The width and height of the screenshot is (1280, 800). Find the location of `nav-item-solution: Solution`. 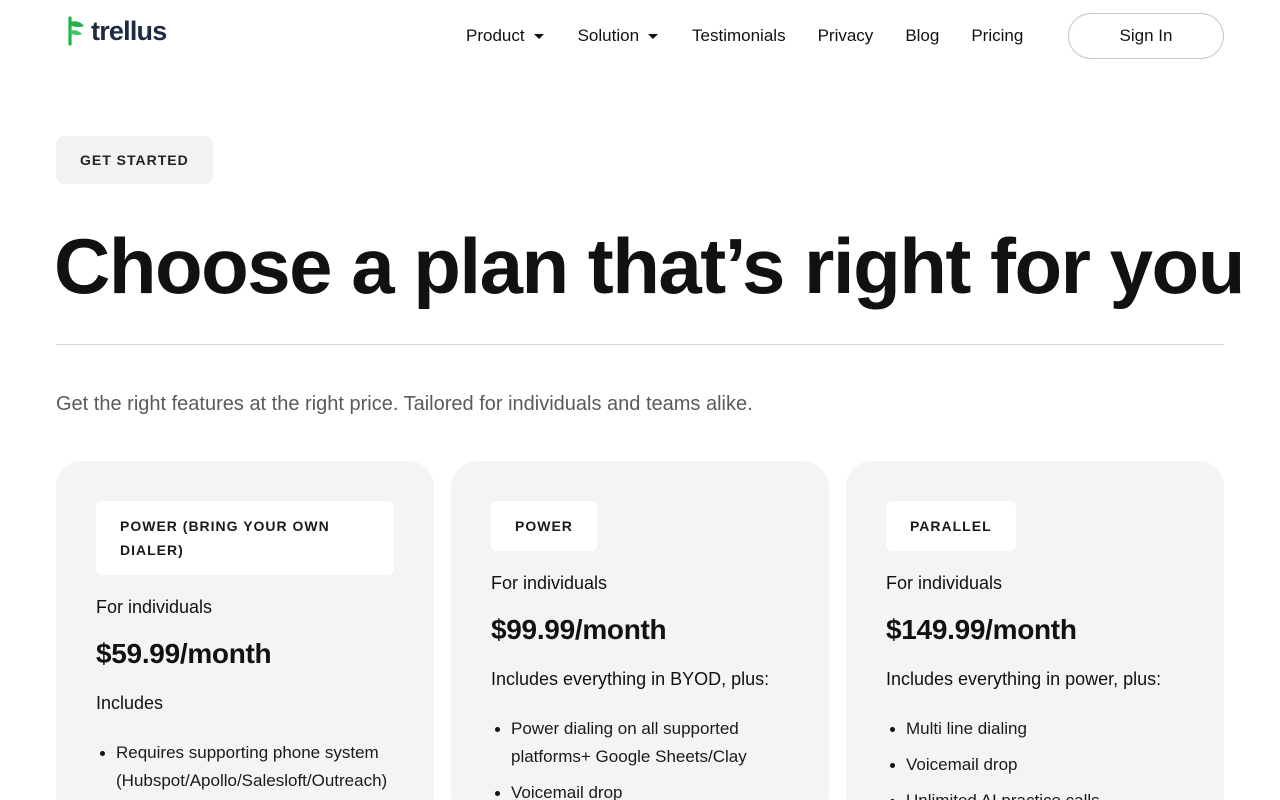

nav-item-solution: Solution is located at coordinates (618, 36).